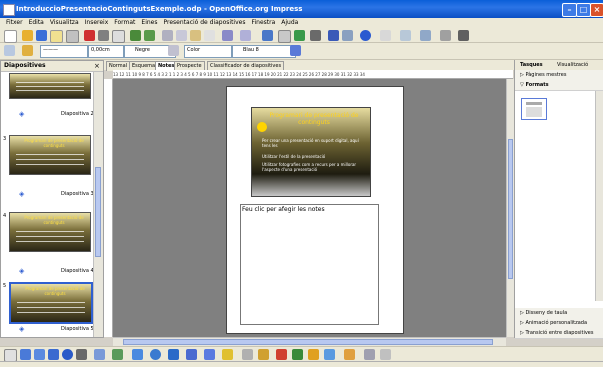 The width and height of the screenshot is (603, 367). What do you see at coordinates (117, 354) in the screenshot?
I see `connector-tool-icon` at bounding box center [117, 354].